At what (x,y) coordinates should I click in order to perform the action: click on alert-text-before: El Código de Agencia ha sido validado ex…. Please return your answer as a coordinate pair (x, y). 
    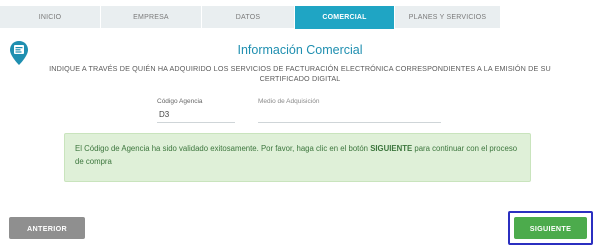
    Looking at the image, I should click on (223, 148).